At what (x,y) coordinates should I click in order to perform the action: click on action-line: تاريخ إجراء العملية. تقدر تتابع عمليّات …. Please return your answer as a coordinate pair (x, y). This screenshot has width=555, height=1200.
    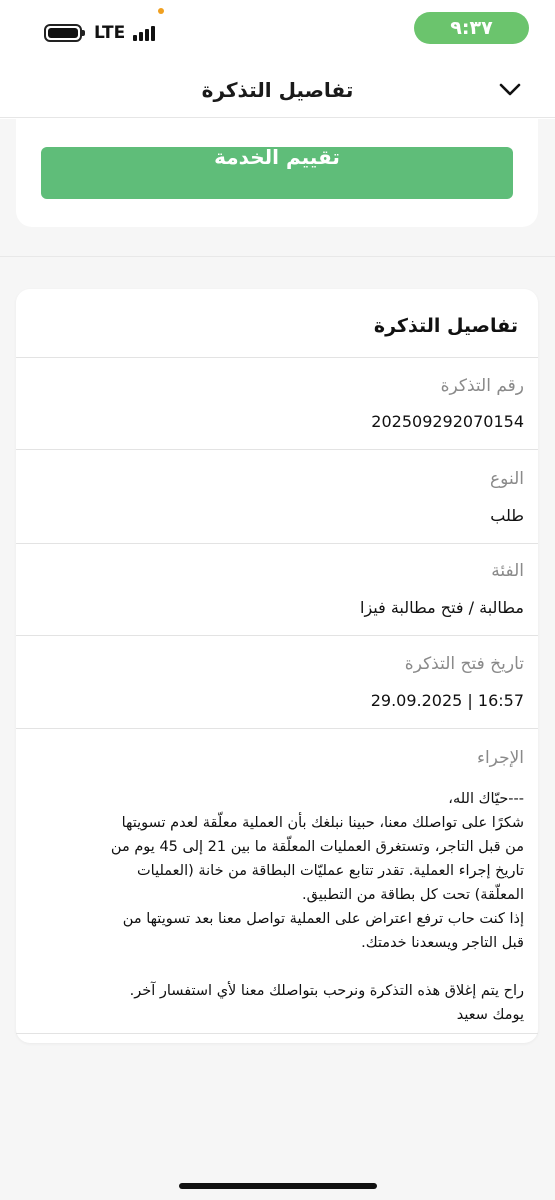
    Looking at the image, I should click on (330, 871).